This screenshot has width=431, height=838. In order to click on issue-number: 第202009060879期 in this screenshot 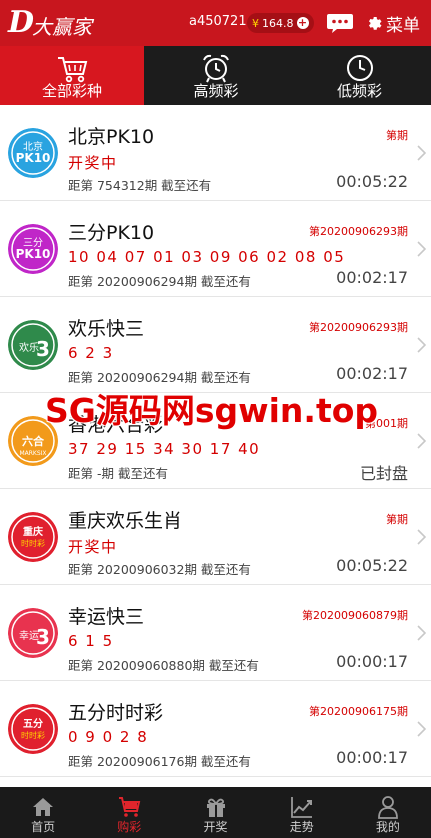, I will do `click(355, 615)`.